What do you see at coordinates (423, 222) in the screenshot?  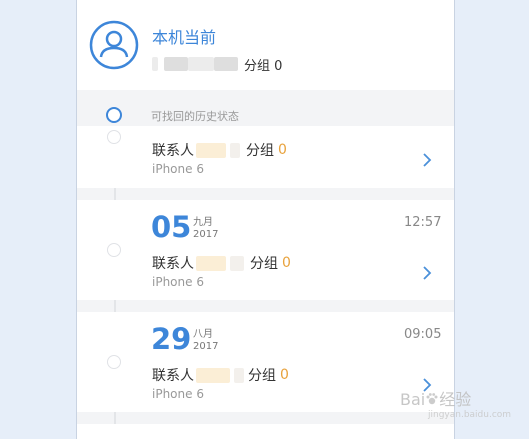 I see `entry-time: 12:57` at bounding box center [423, 222].